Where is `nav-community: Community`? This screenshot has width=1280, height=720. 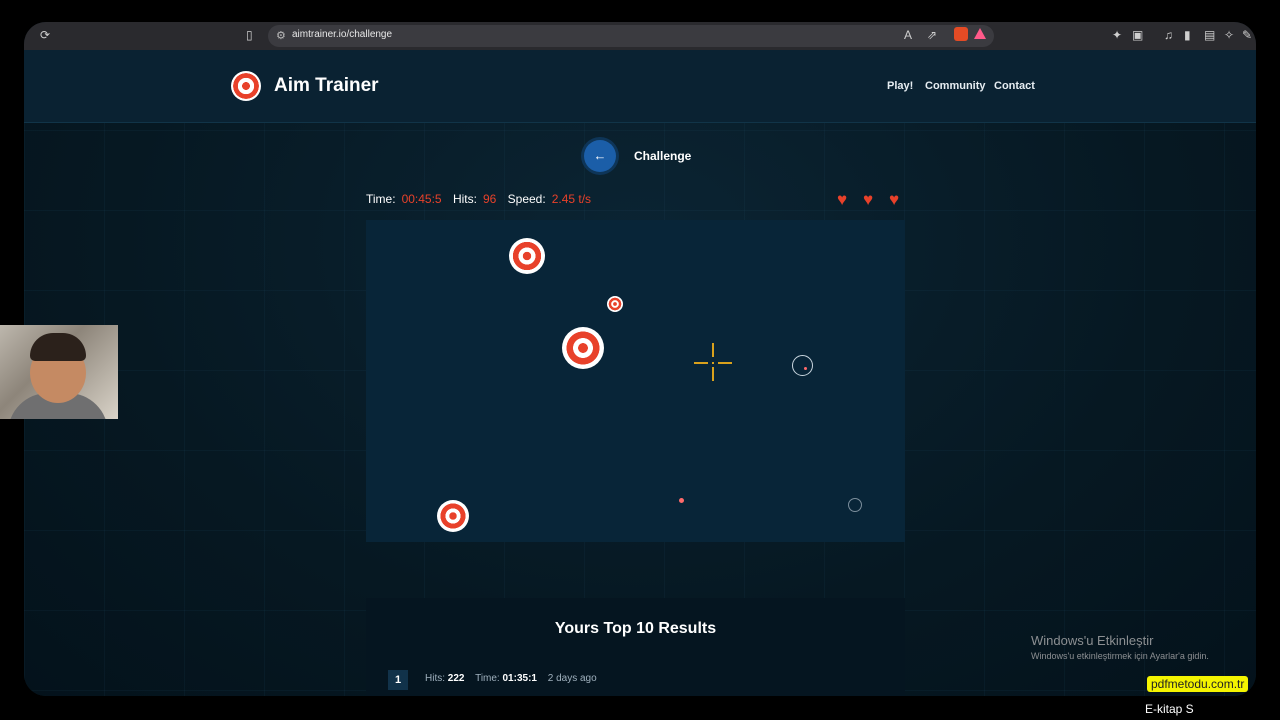
nav-community: Community is located at coordinates (955, 86).